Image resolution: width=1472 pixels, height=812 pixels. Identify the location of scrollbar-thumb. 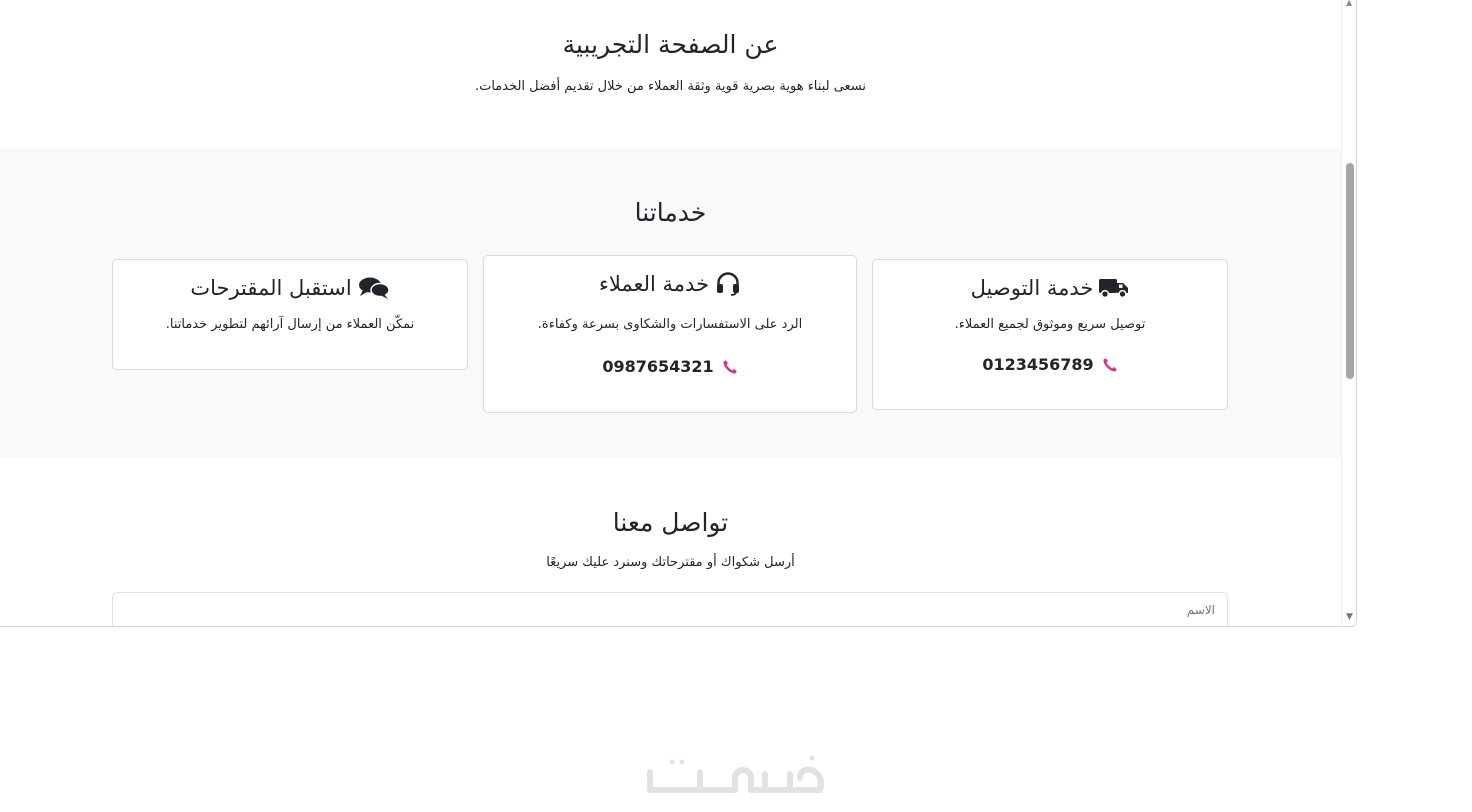
(1350, 270).